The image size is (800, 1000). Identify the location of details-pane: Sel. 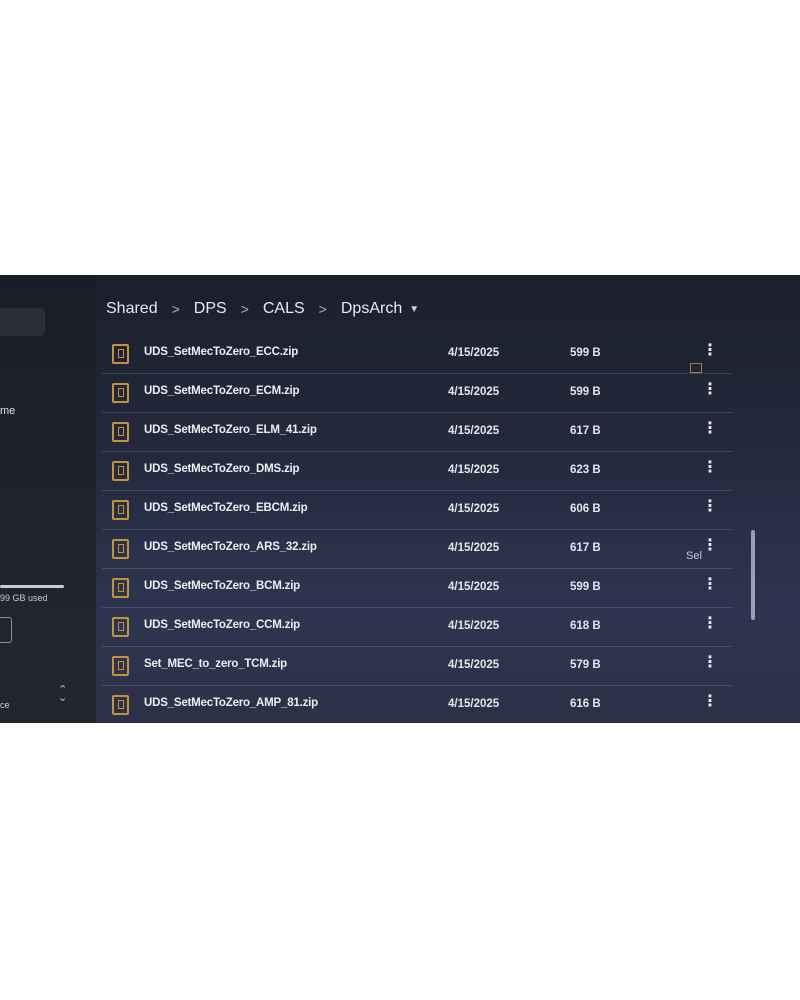
(688, 534).